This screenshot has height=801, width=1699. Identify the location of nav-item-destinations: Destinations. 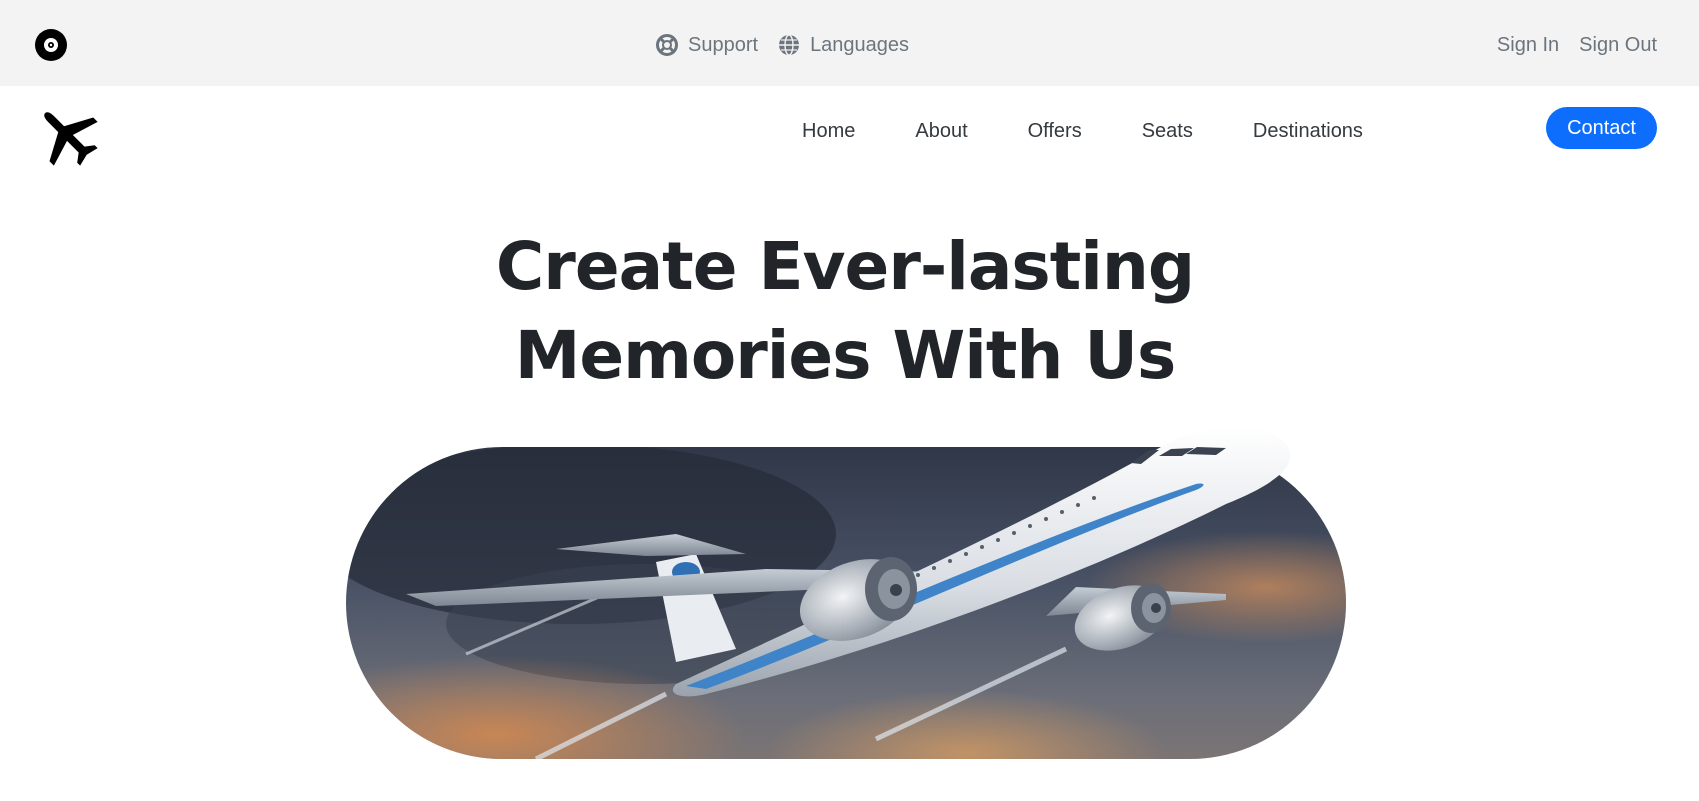
(1308, 131).